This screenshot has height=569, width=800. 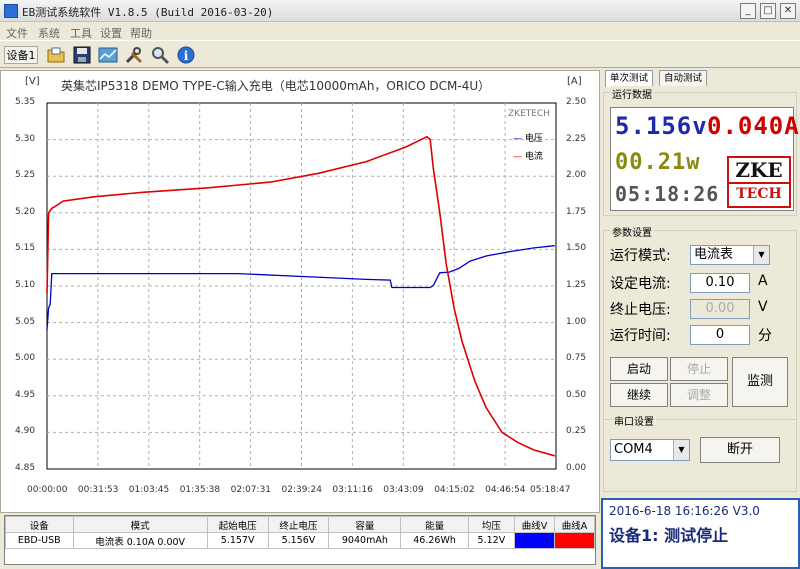 I want to click on menu-file: 文件, so click(x=17, y=33).